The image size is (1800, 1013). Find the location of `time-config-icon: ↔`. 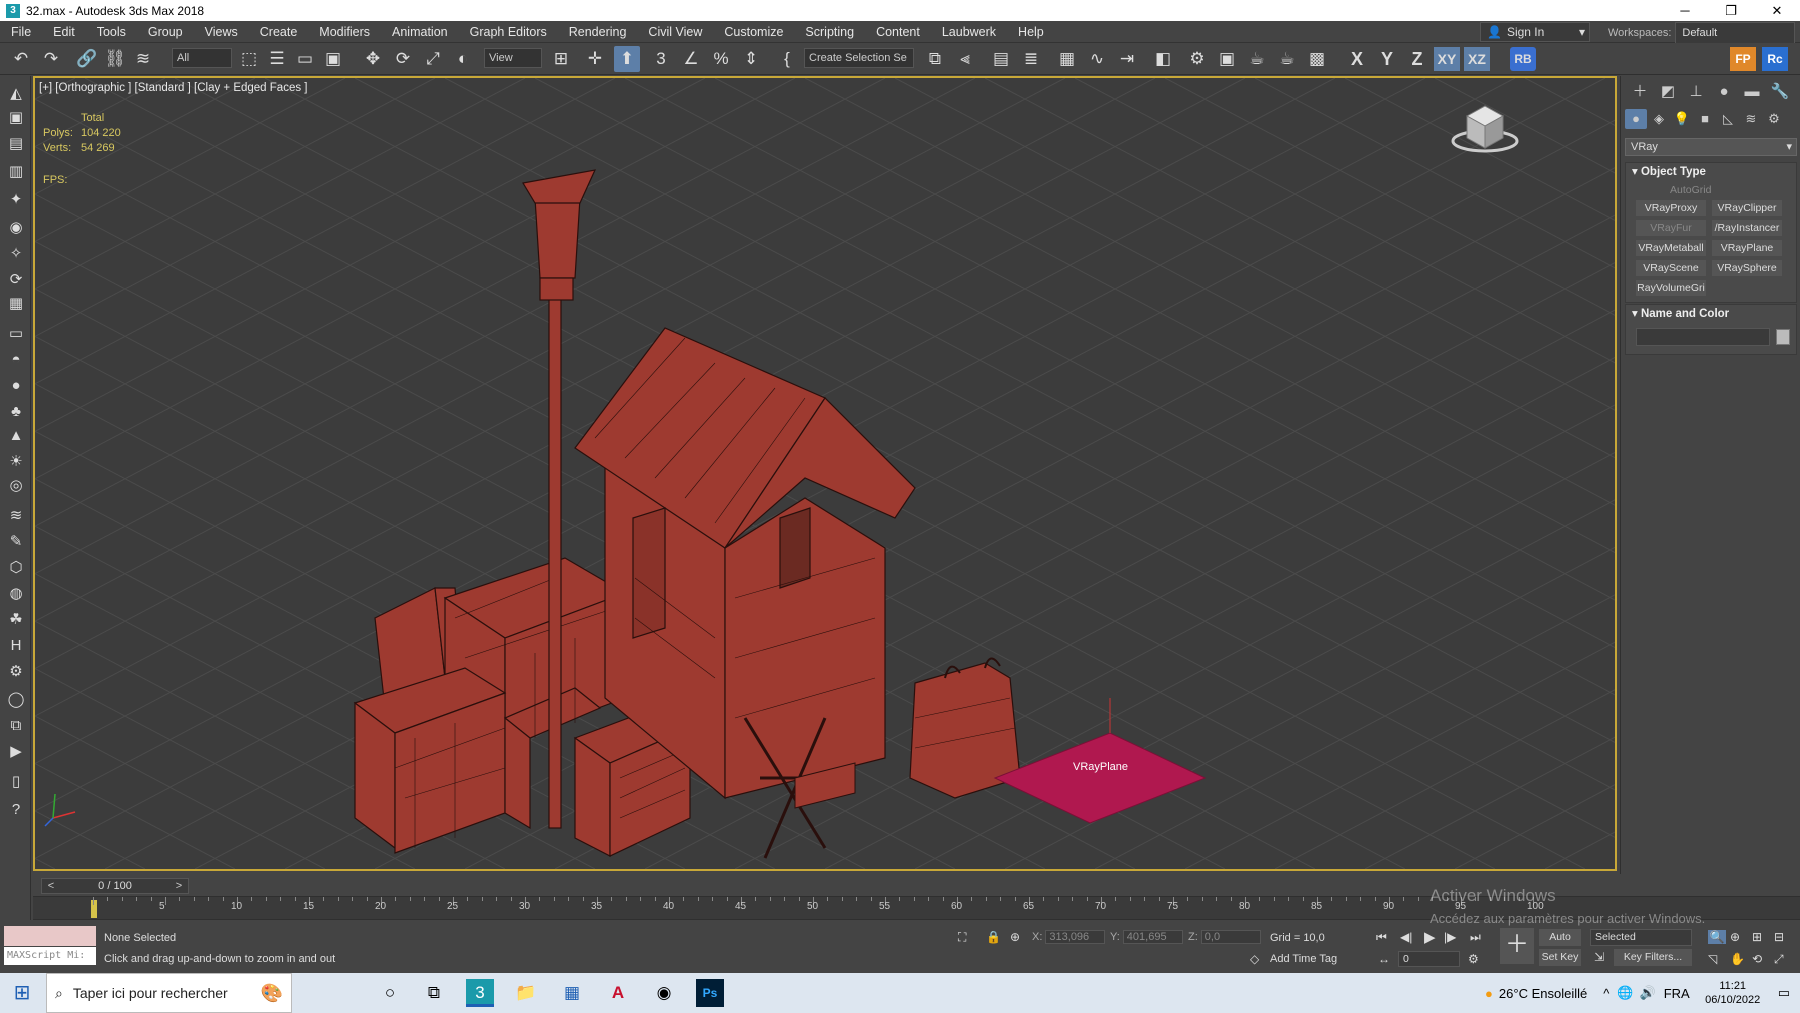

time-config-icon: ↔ is located at coordinates (1384, 959).